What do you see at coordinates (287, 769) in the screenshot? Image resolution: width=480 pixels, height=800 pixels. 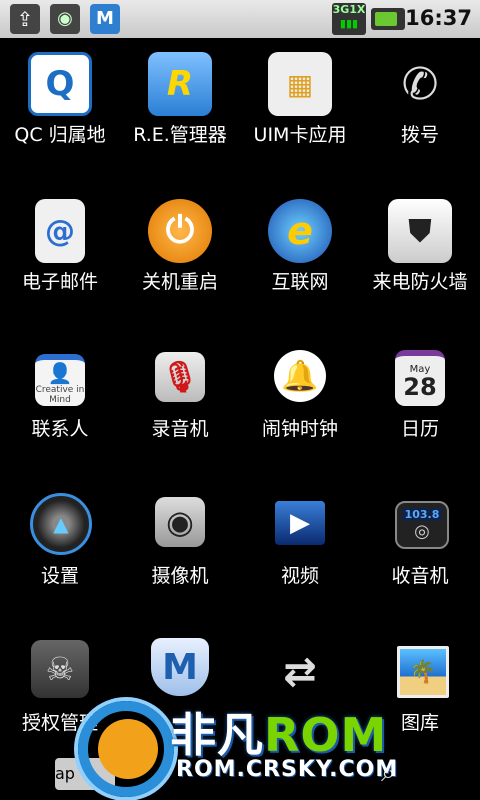 I see `watermark-url: ROM.CRSKY.COM` at bounding box center [287, 769].